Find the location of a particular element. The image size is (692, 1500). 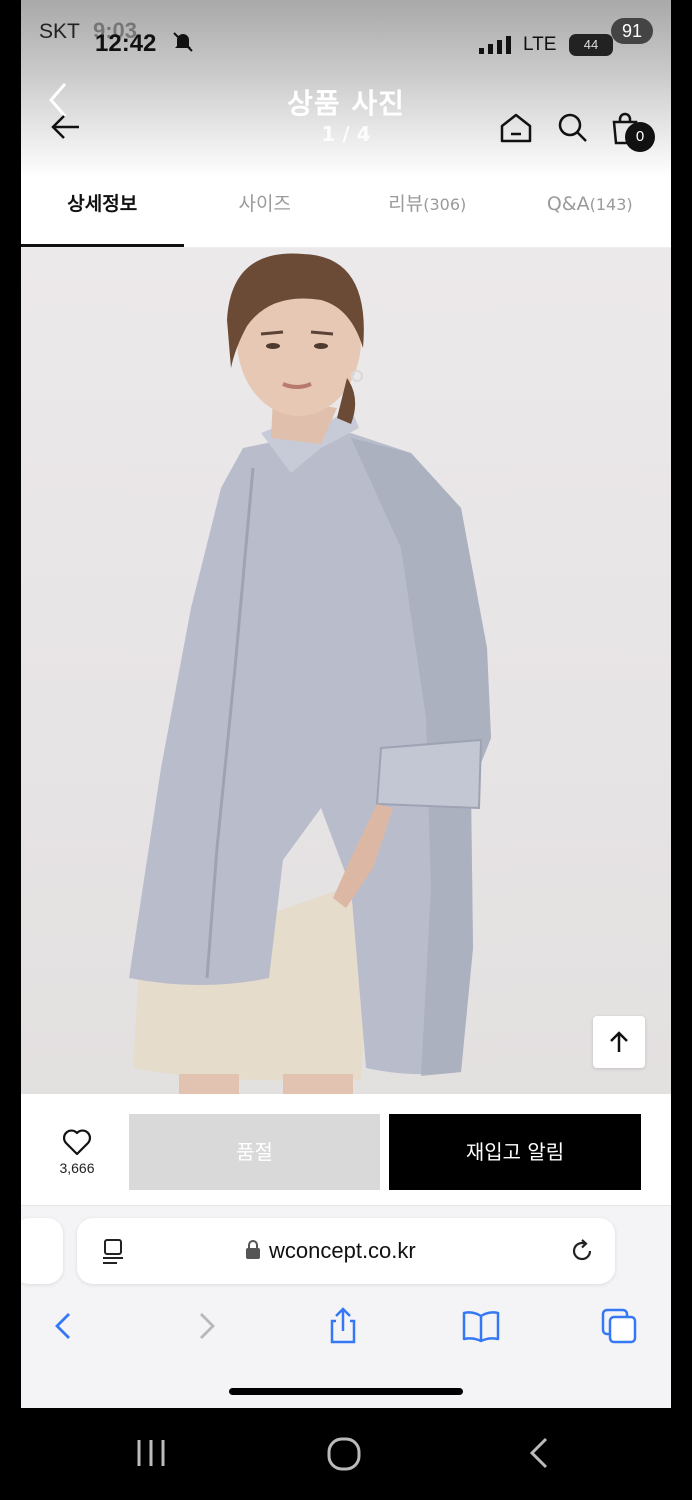

arrow-up-icon is located at coordinates (619, 1041).